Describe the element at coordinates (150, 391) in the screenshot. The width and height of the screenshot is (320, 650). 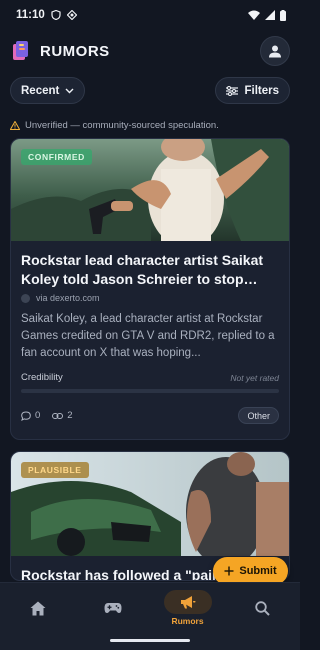
I see `credibility-bar` at that location.